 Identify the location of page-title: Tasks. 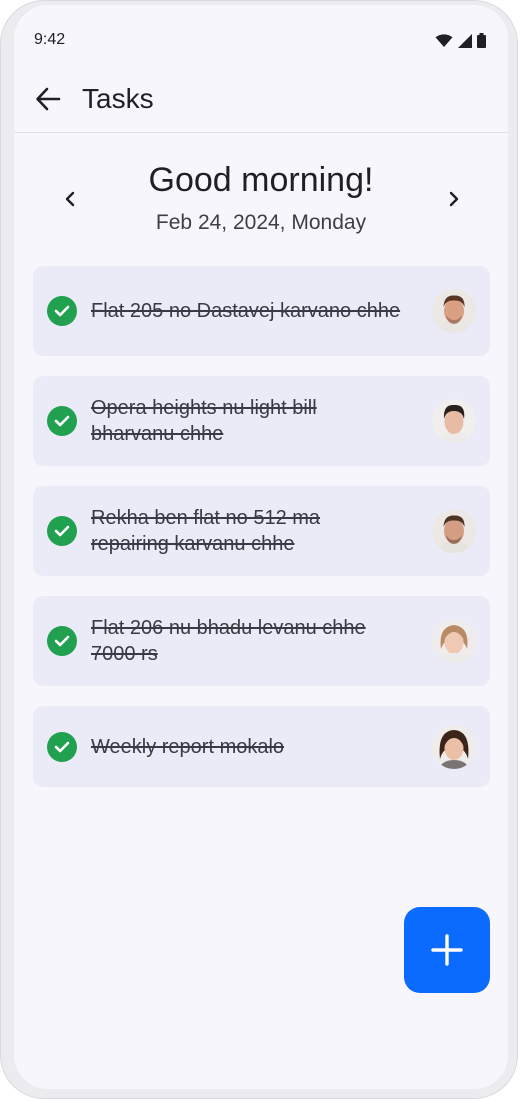
(118, 98).